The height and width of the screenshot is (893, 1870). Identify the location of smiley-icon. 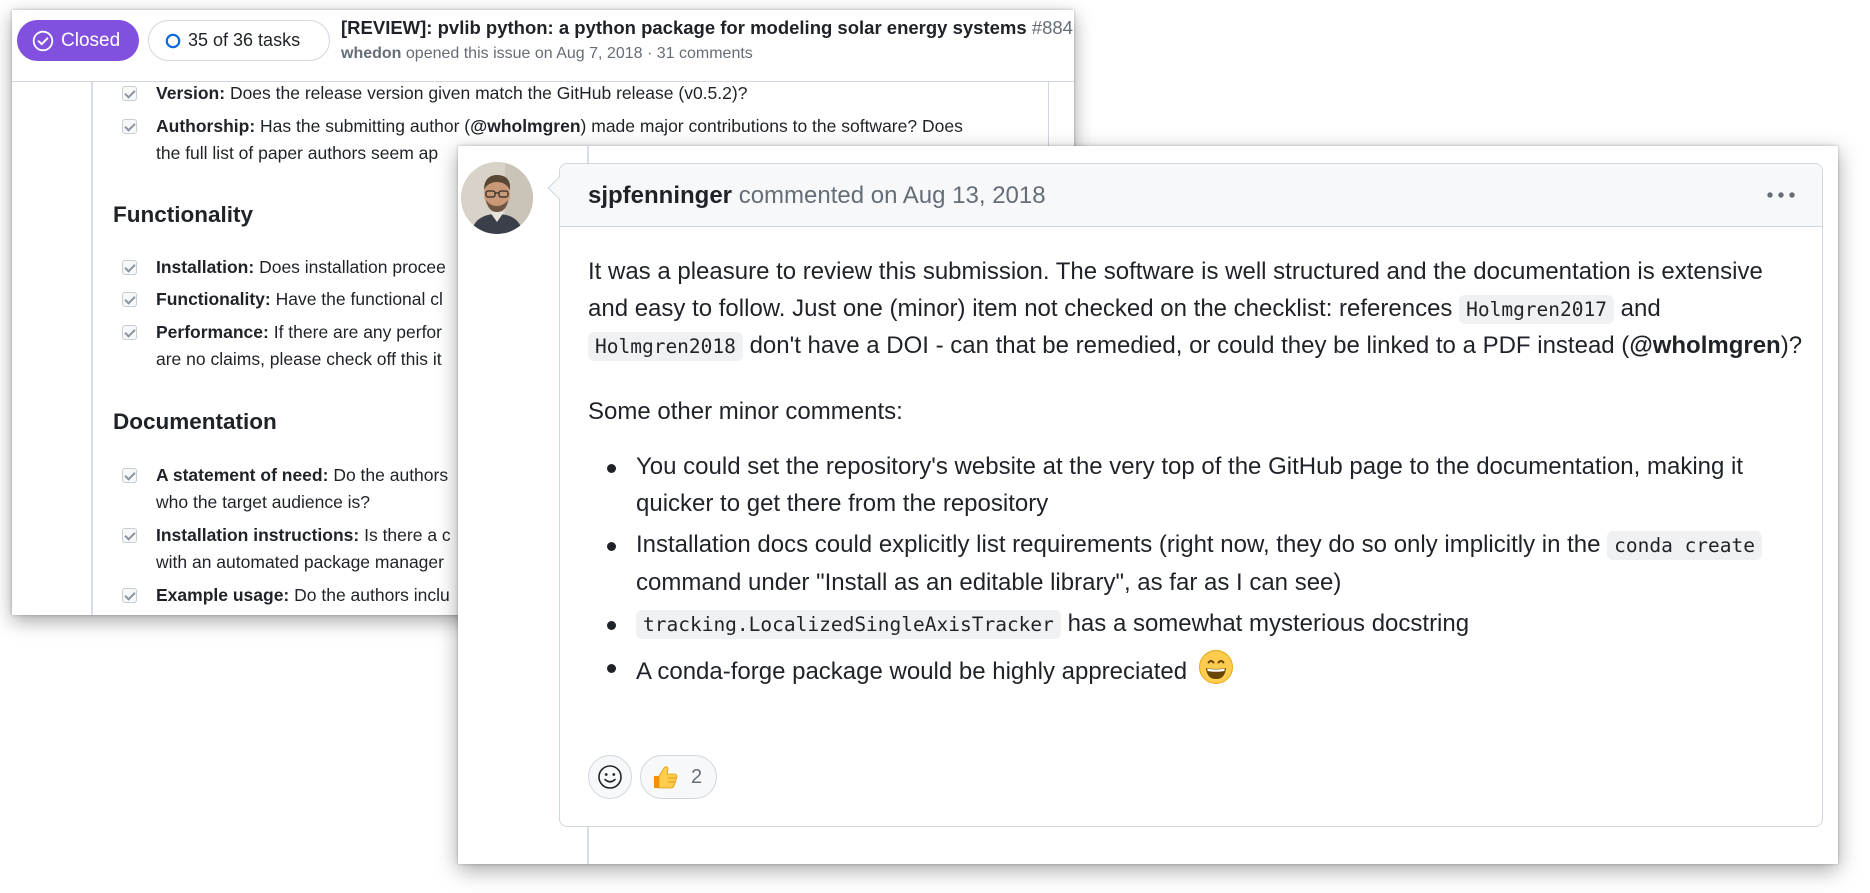
(610, 777).